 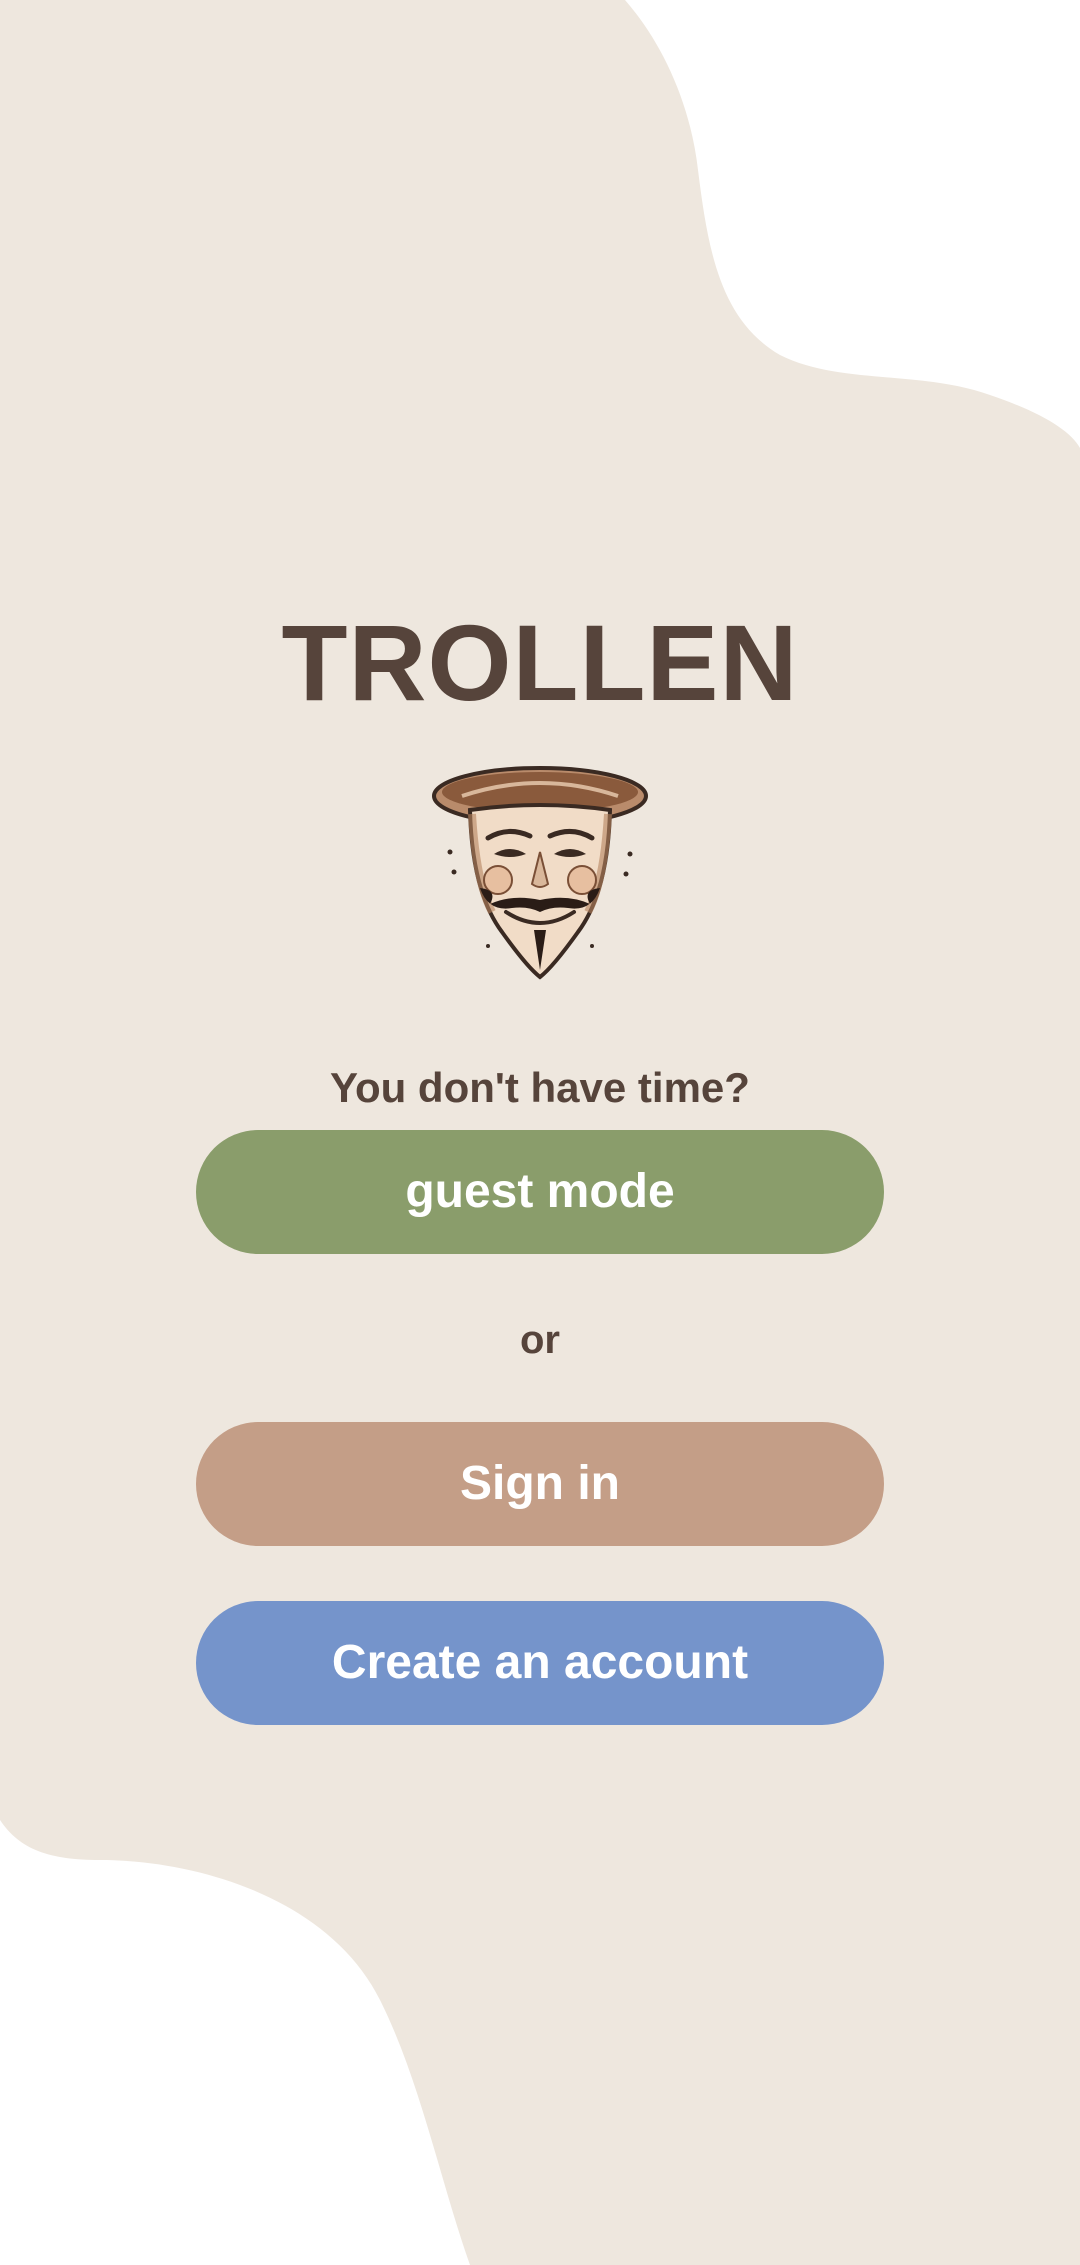 I want to click on create-account-button: Create an account, so click(x=540, y=1663).